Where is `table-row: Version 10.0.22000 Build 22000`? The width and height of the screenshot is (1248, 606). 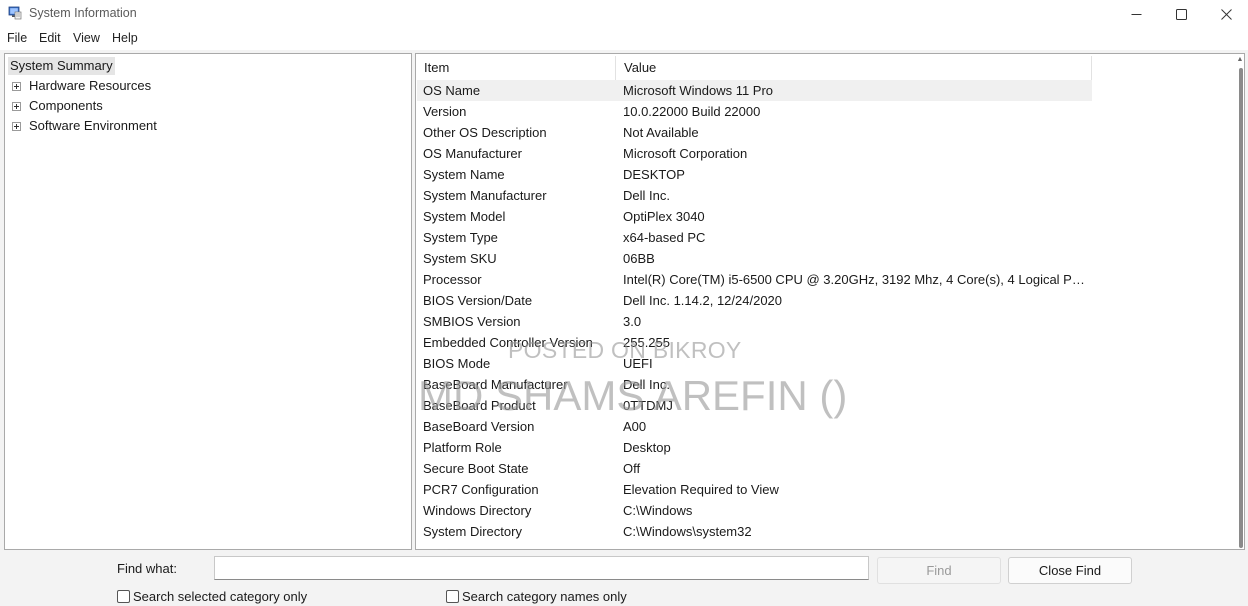 table-row: Version 10.0.22000 Build 22000 is located at coordinates (754, 111).